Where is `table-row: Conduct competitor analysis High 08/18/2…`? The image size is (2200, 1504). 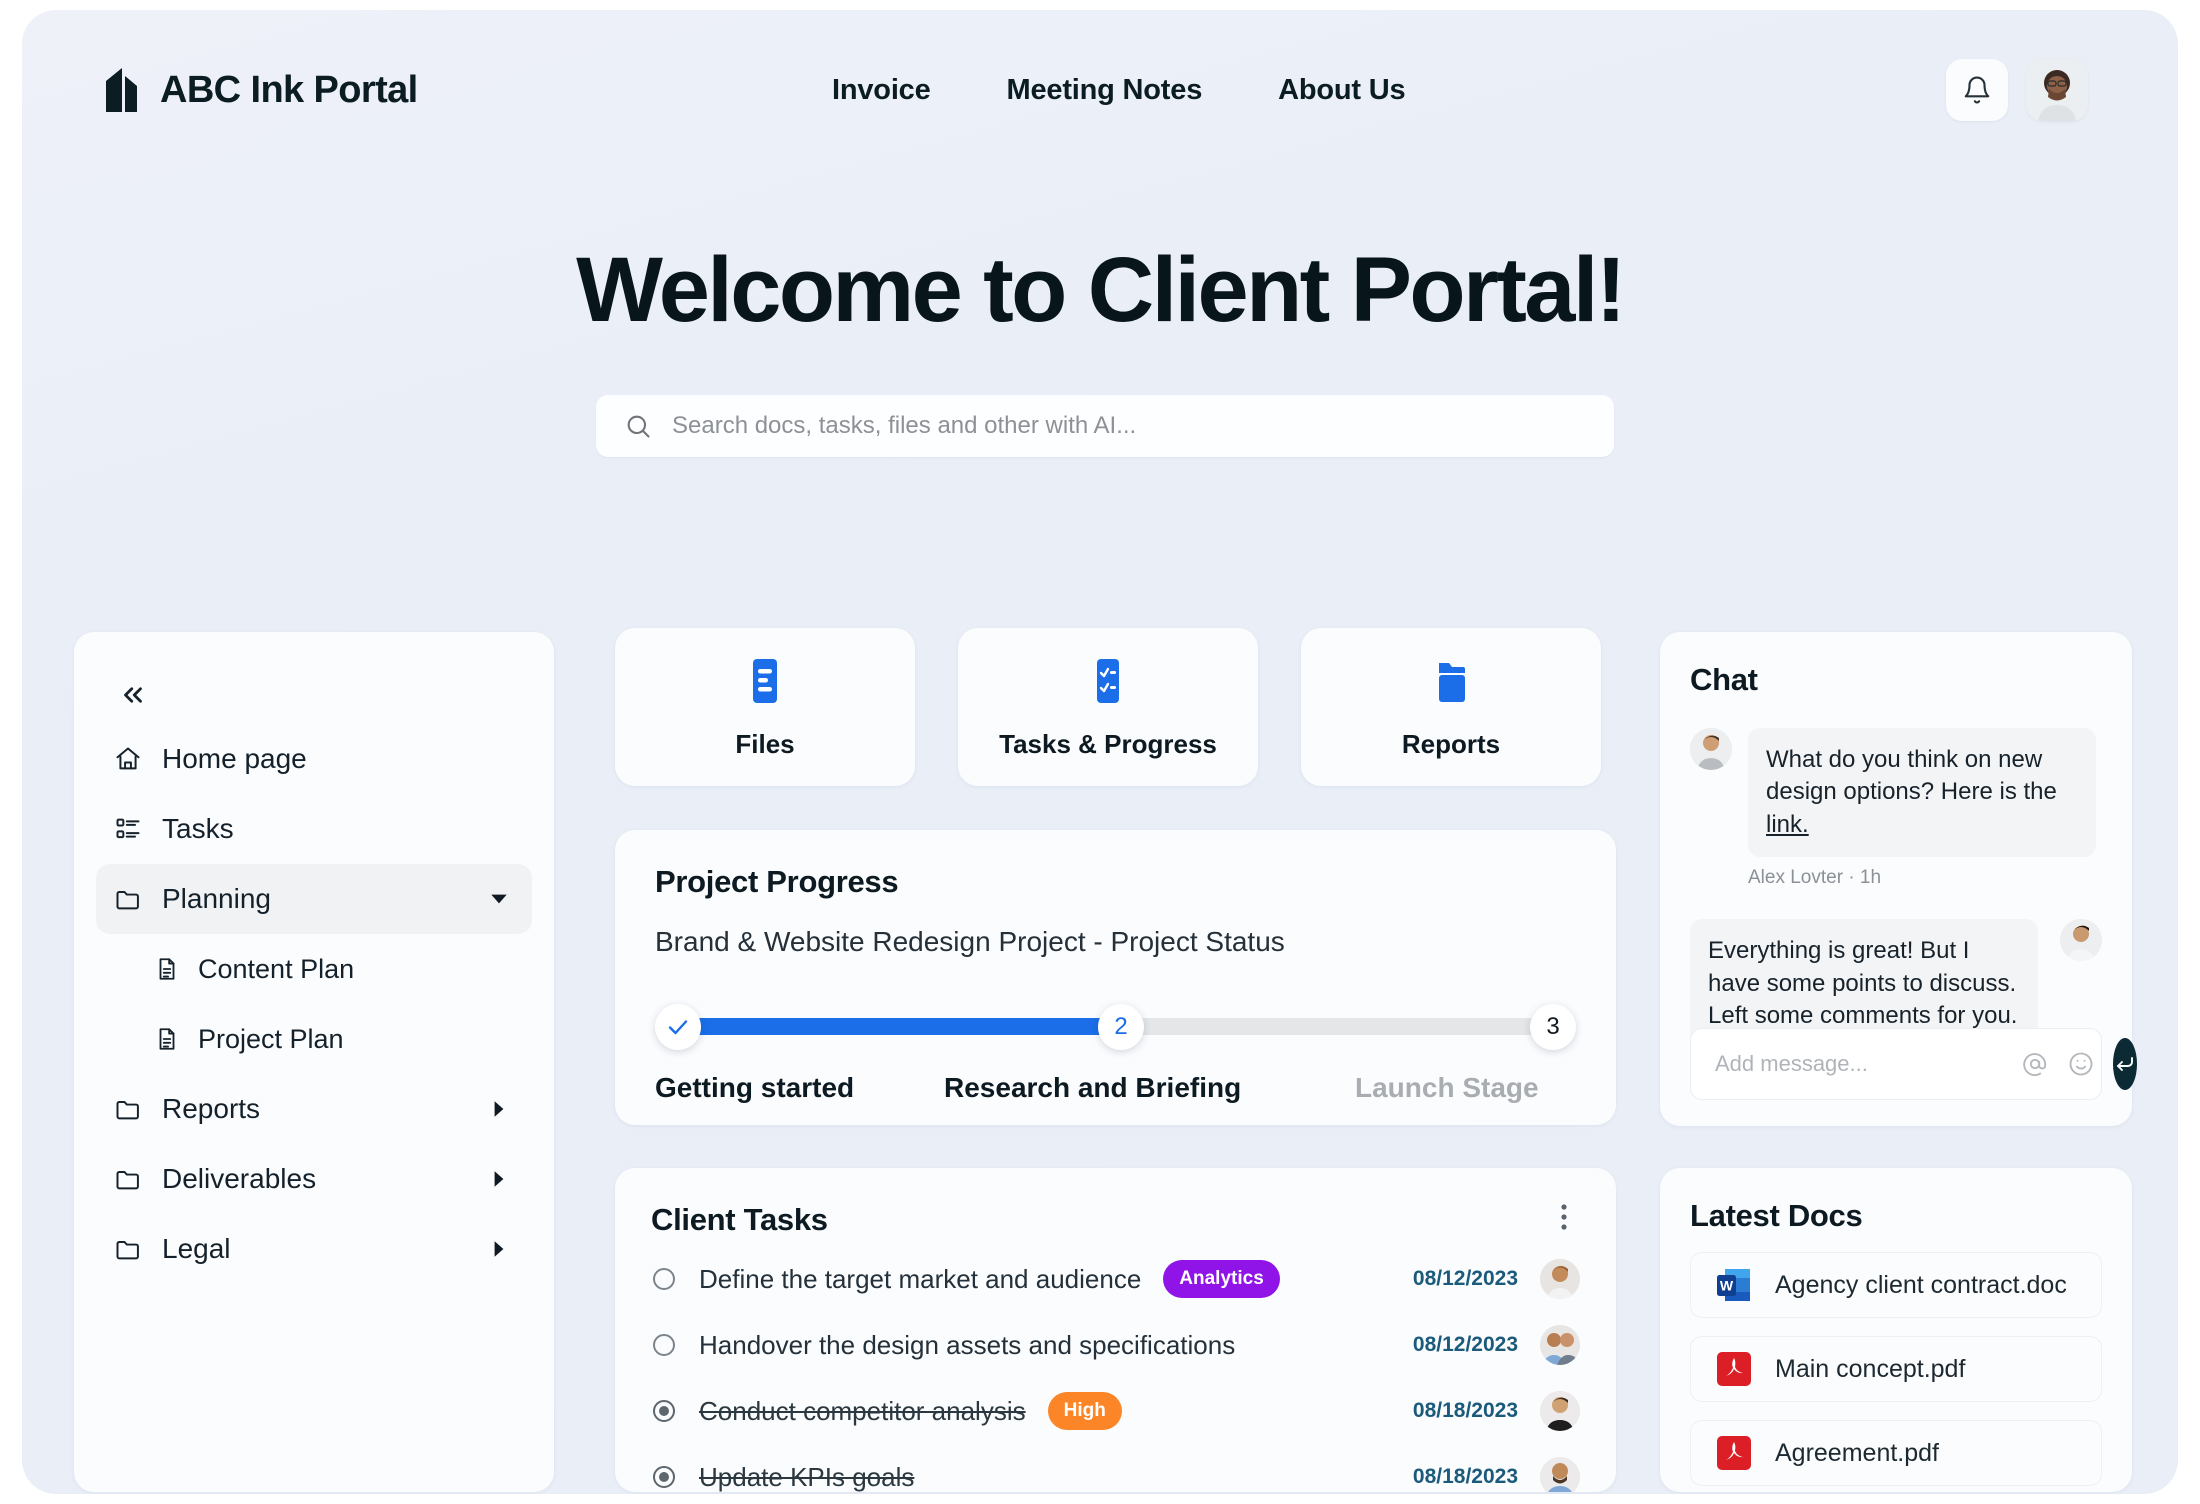 table-row: Conduct competitor analysis High 08/18/2… is located at coordinates (1115, 1411).